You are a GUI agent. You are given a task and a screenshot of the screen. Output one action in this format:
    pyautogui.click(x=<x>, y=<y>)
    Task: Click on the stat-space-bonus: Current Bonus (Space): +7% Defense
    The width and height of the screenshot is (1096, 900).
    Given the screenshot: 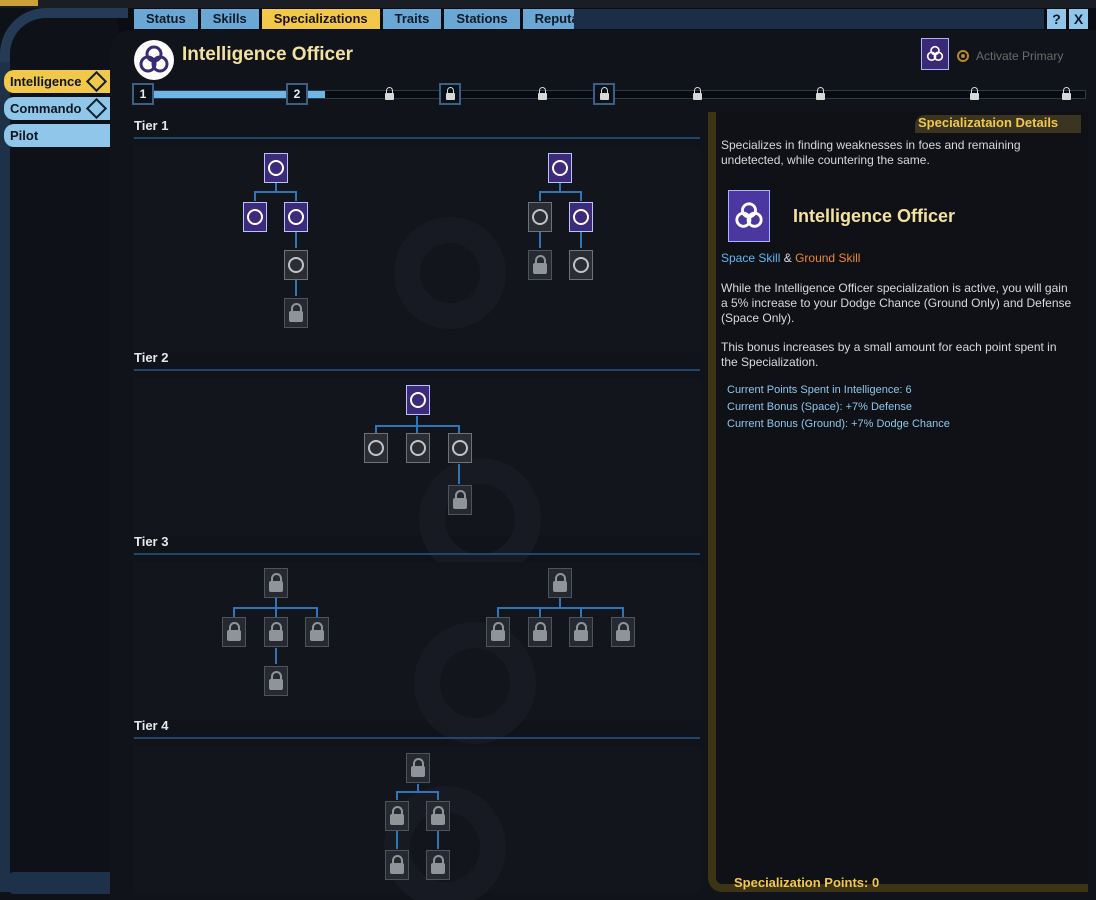 What is the action you would take?
    pyautogui.click(x=819, y=407)
    